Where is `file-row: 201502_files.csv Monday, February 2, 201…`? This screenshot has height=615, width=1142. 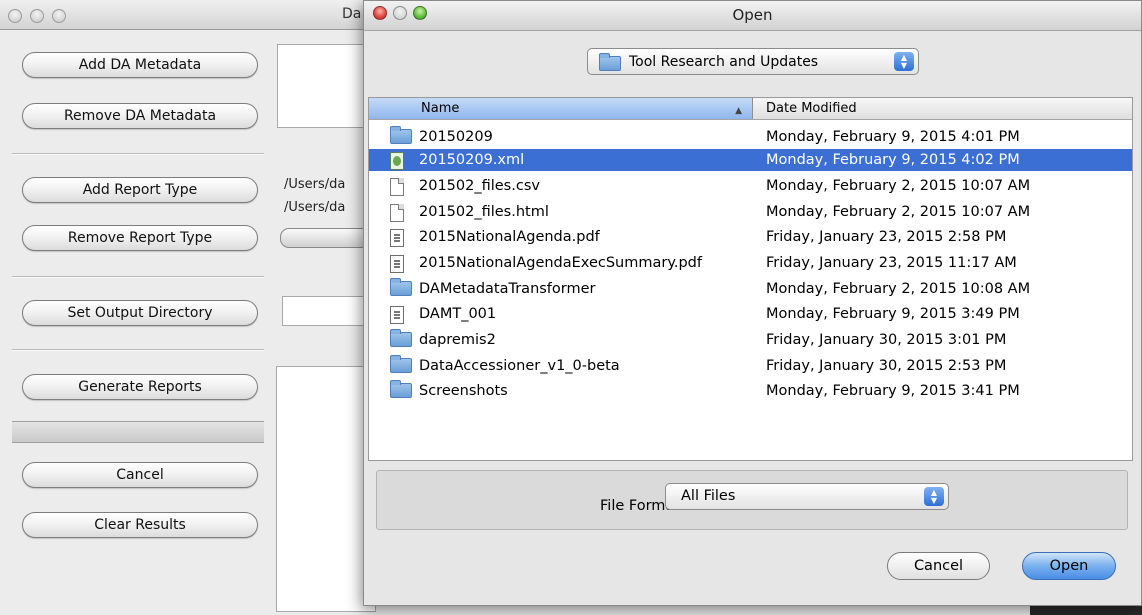
file-row: 201502_files.csv Monday, February 2, 201… is located at coordinates (750, 186).